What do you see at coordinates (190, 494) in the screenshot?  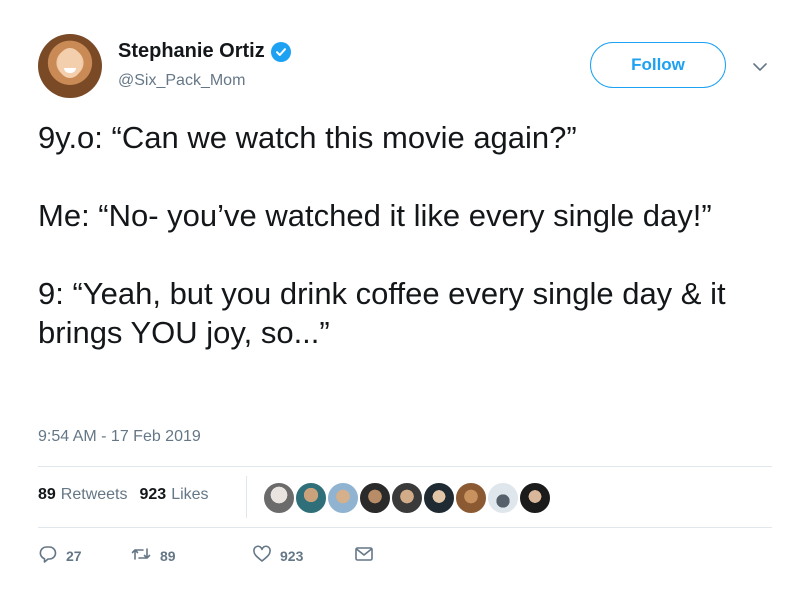 I see `likes-label: Likes` at bounding box center [190, 494].